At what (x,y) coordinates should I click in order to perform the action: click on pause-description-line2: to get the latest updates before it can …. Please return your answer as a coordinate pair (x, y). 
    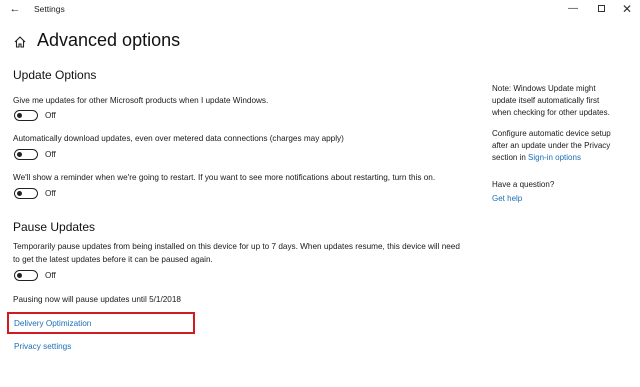
    Looking at the image, I should click on (113, 259).